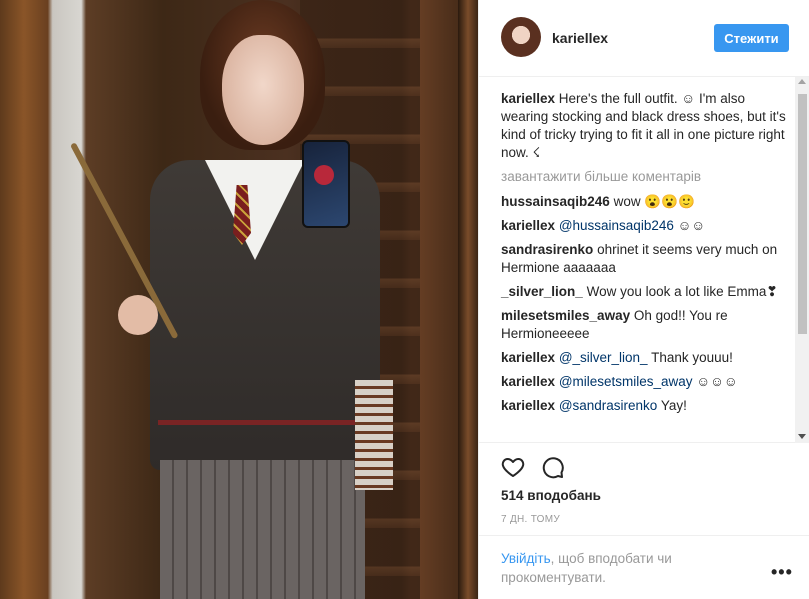  Describe the element at coordinates (269, 422) in the screenshot. I see `photo-sweater-trim` at that location.